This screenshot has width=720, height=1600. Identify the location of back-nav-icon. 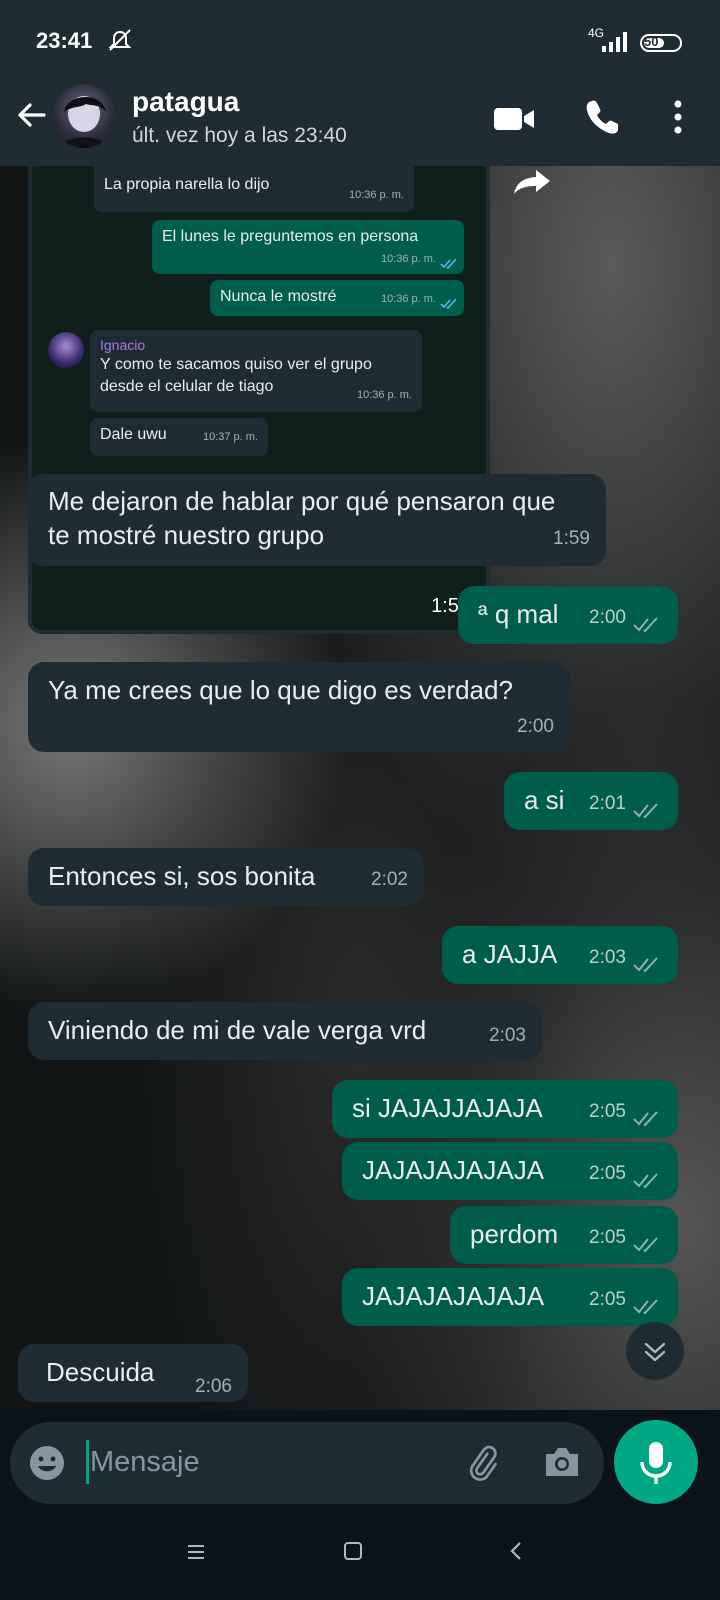
(516, 1551).